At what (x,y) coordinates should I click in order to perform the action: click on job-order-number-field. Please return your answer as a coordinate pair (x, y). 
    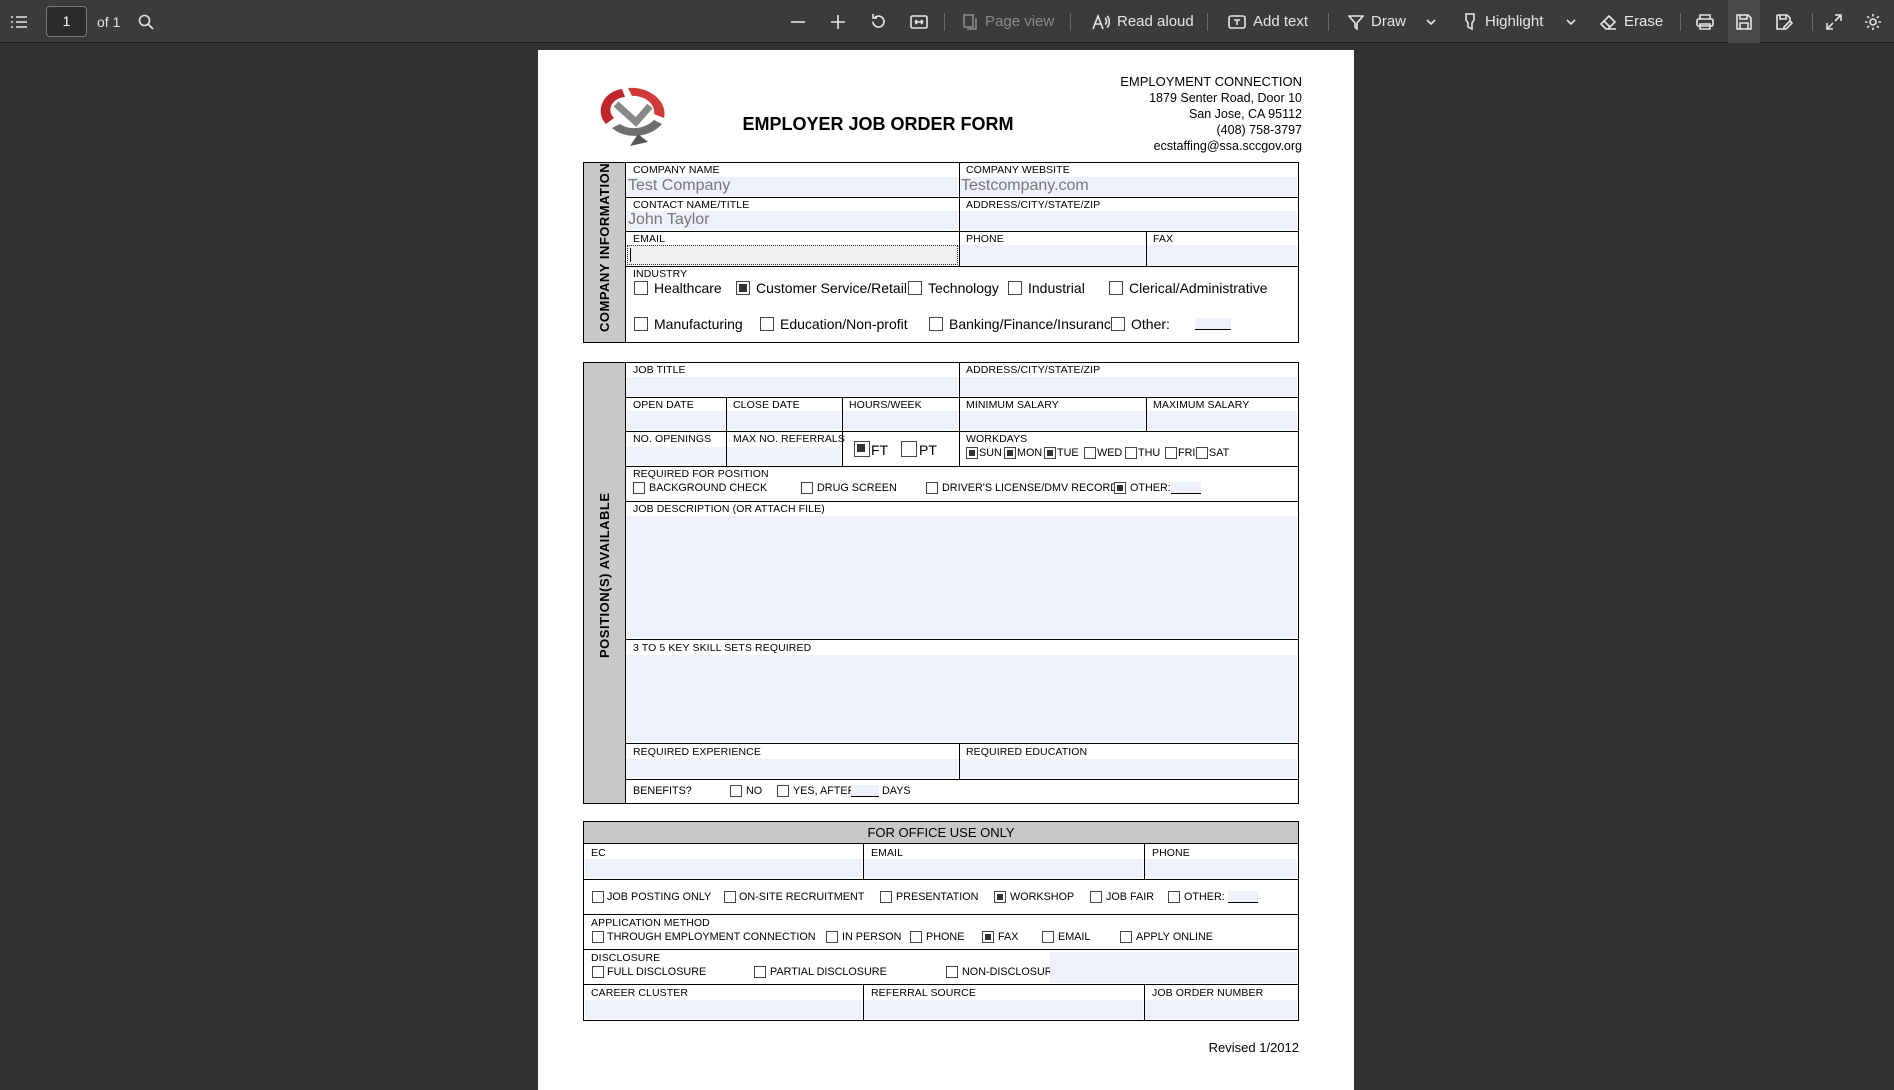
    Looking at the image, I should click on (1221, 1009).